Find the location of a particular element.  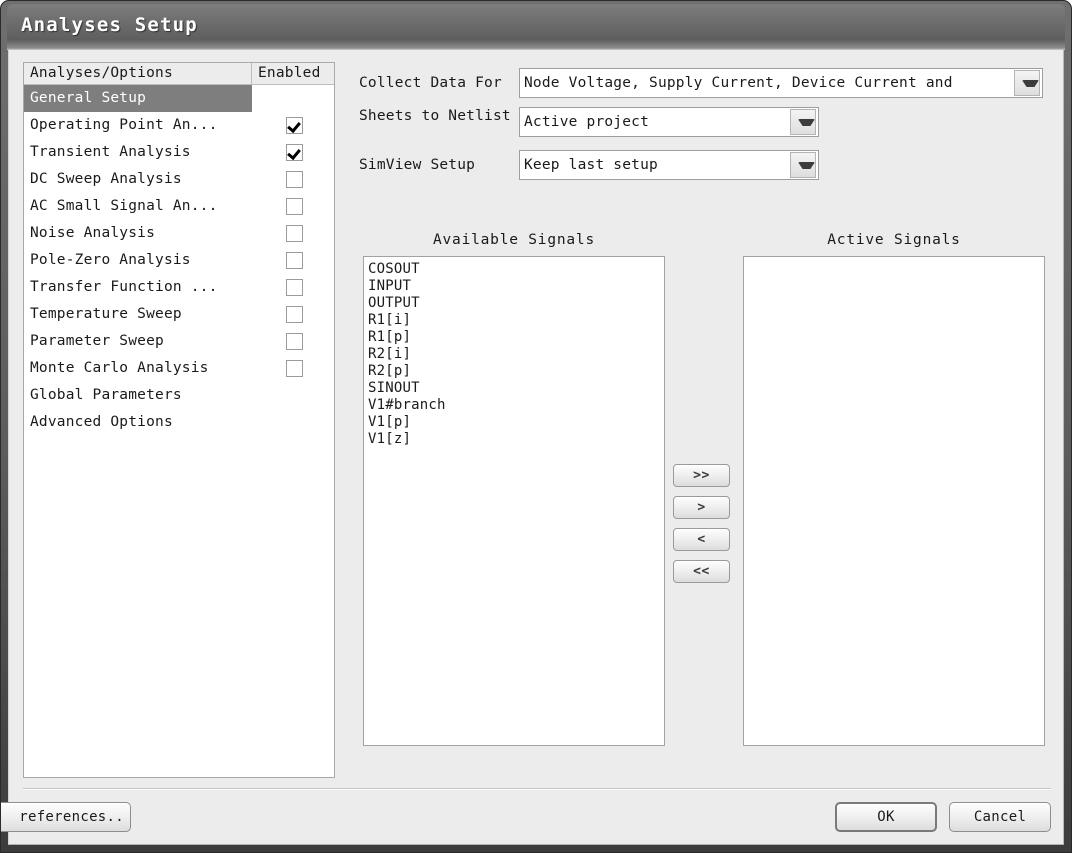

sheets-to-netlist-combobox: Active project is located at coordinates (669, 122).